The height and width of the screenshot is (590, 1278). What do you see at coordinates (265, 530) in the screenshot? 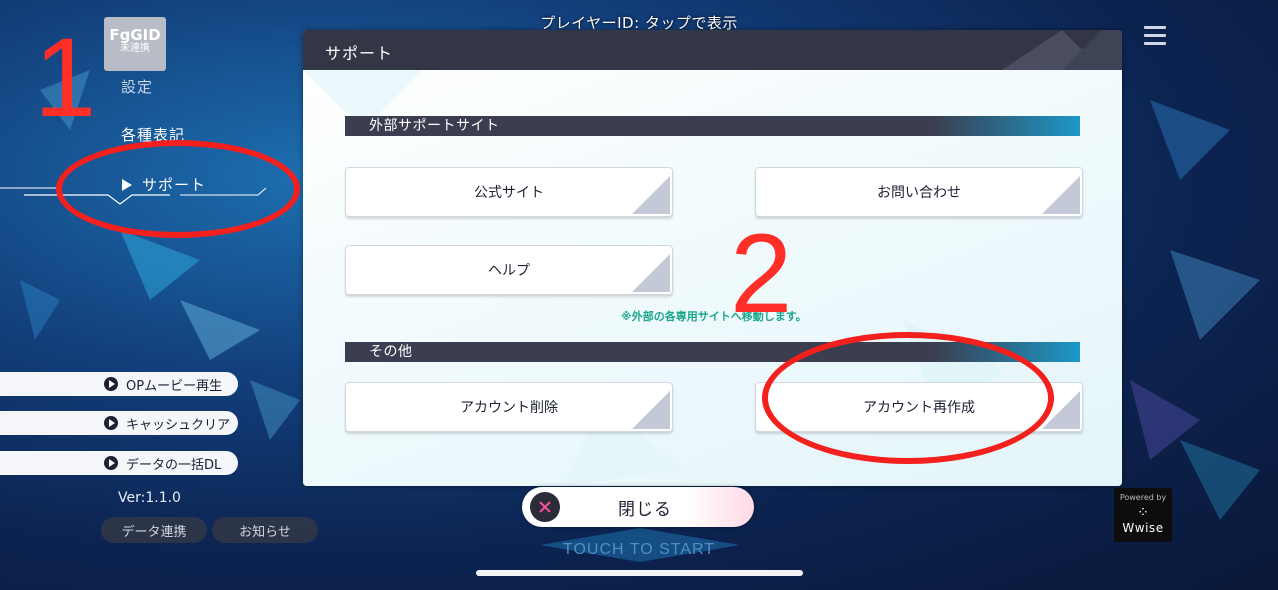
I see `notice-button: お知らせ` at bounding box center [265, 530].